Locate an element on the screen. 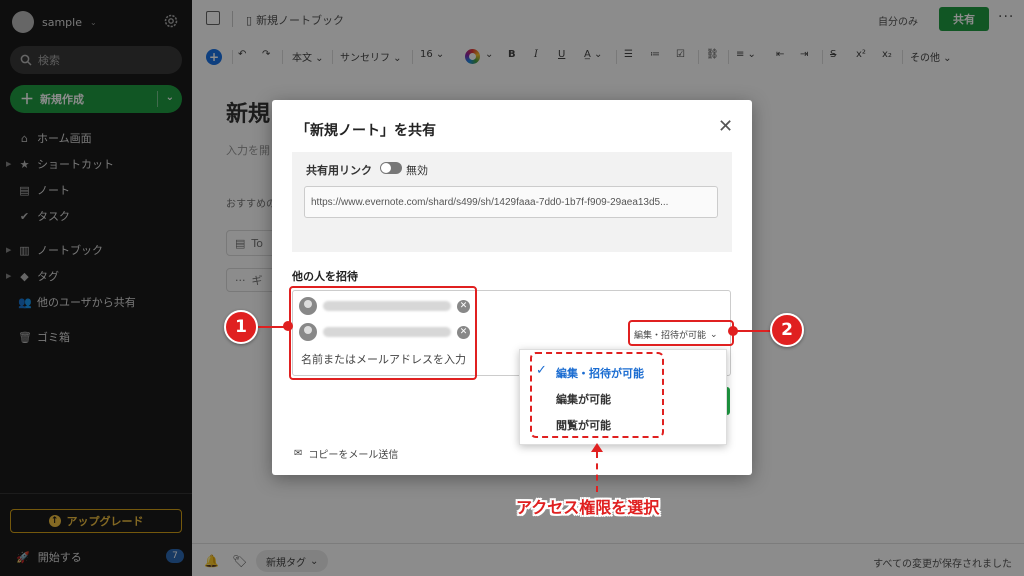  annotation-marker-2: 2 is located at coordinates (787, 330).